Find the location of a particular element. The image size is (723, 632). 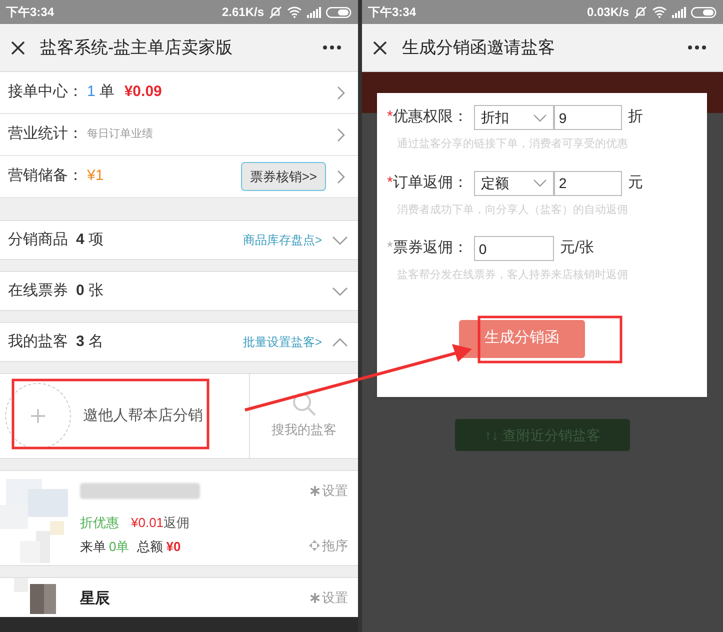

network-speed: 2.61K/s is located at coordinates (243, 12).